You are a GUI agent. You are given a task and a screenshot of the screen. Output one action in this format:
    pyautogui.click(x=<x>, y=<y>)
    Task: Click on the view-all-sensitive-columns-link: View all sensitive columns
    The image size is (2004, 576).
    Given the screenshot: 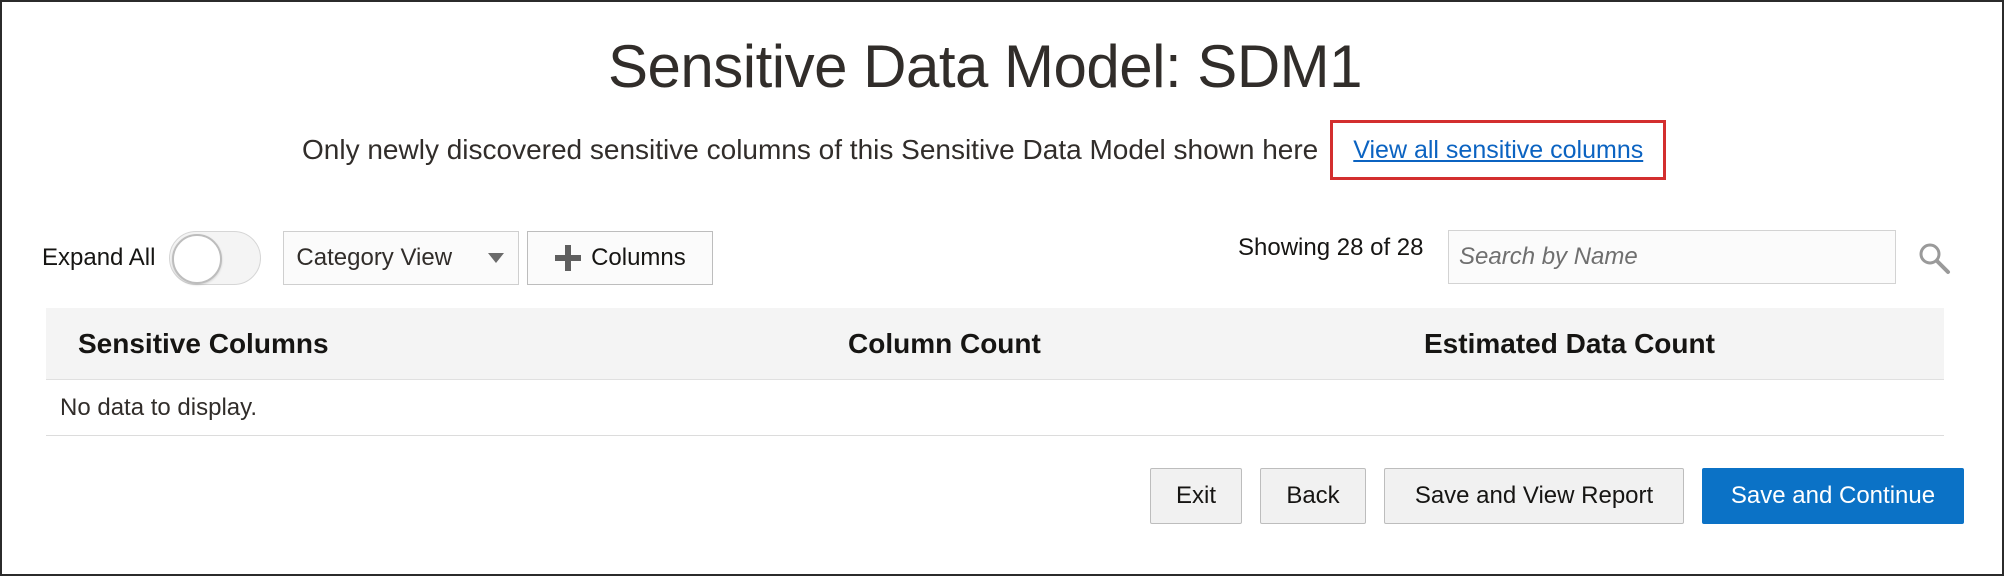 What is the action you would take?
    pyautogui.click(x=1498, y=150)
    